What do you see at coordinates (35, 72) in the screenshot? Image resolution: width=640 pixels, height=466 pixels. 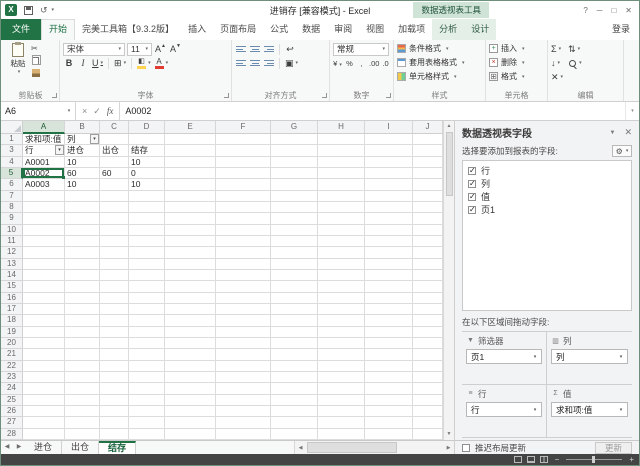 I see `format-painter-icon` at bounding box center [35, 72].